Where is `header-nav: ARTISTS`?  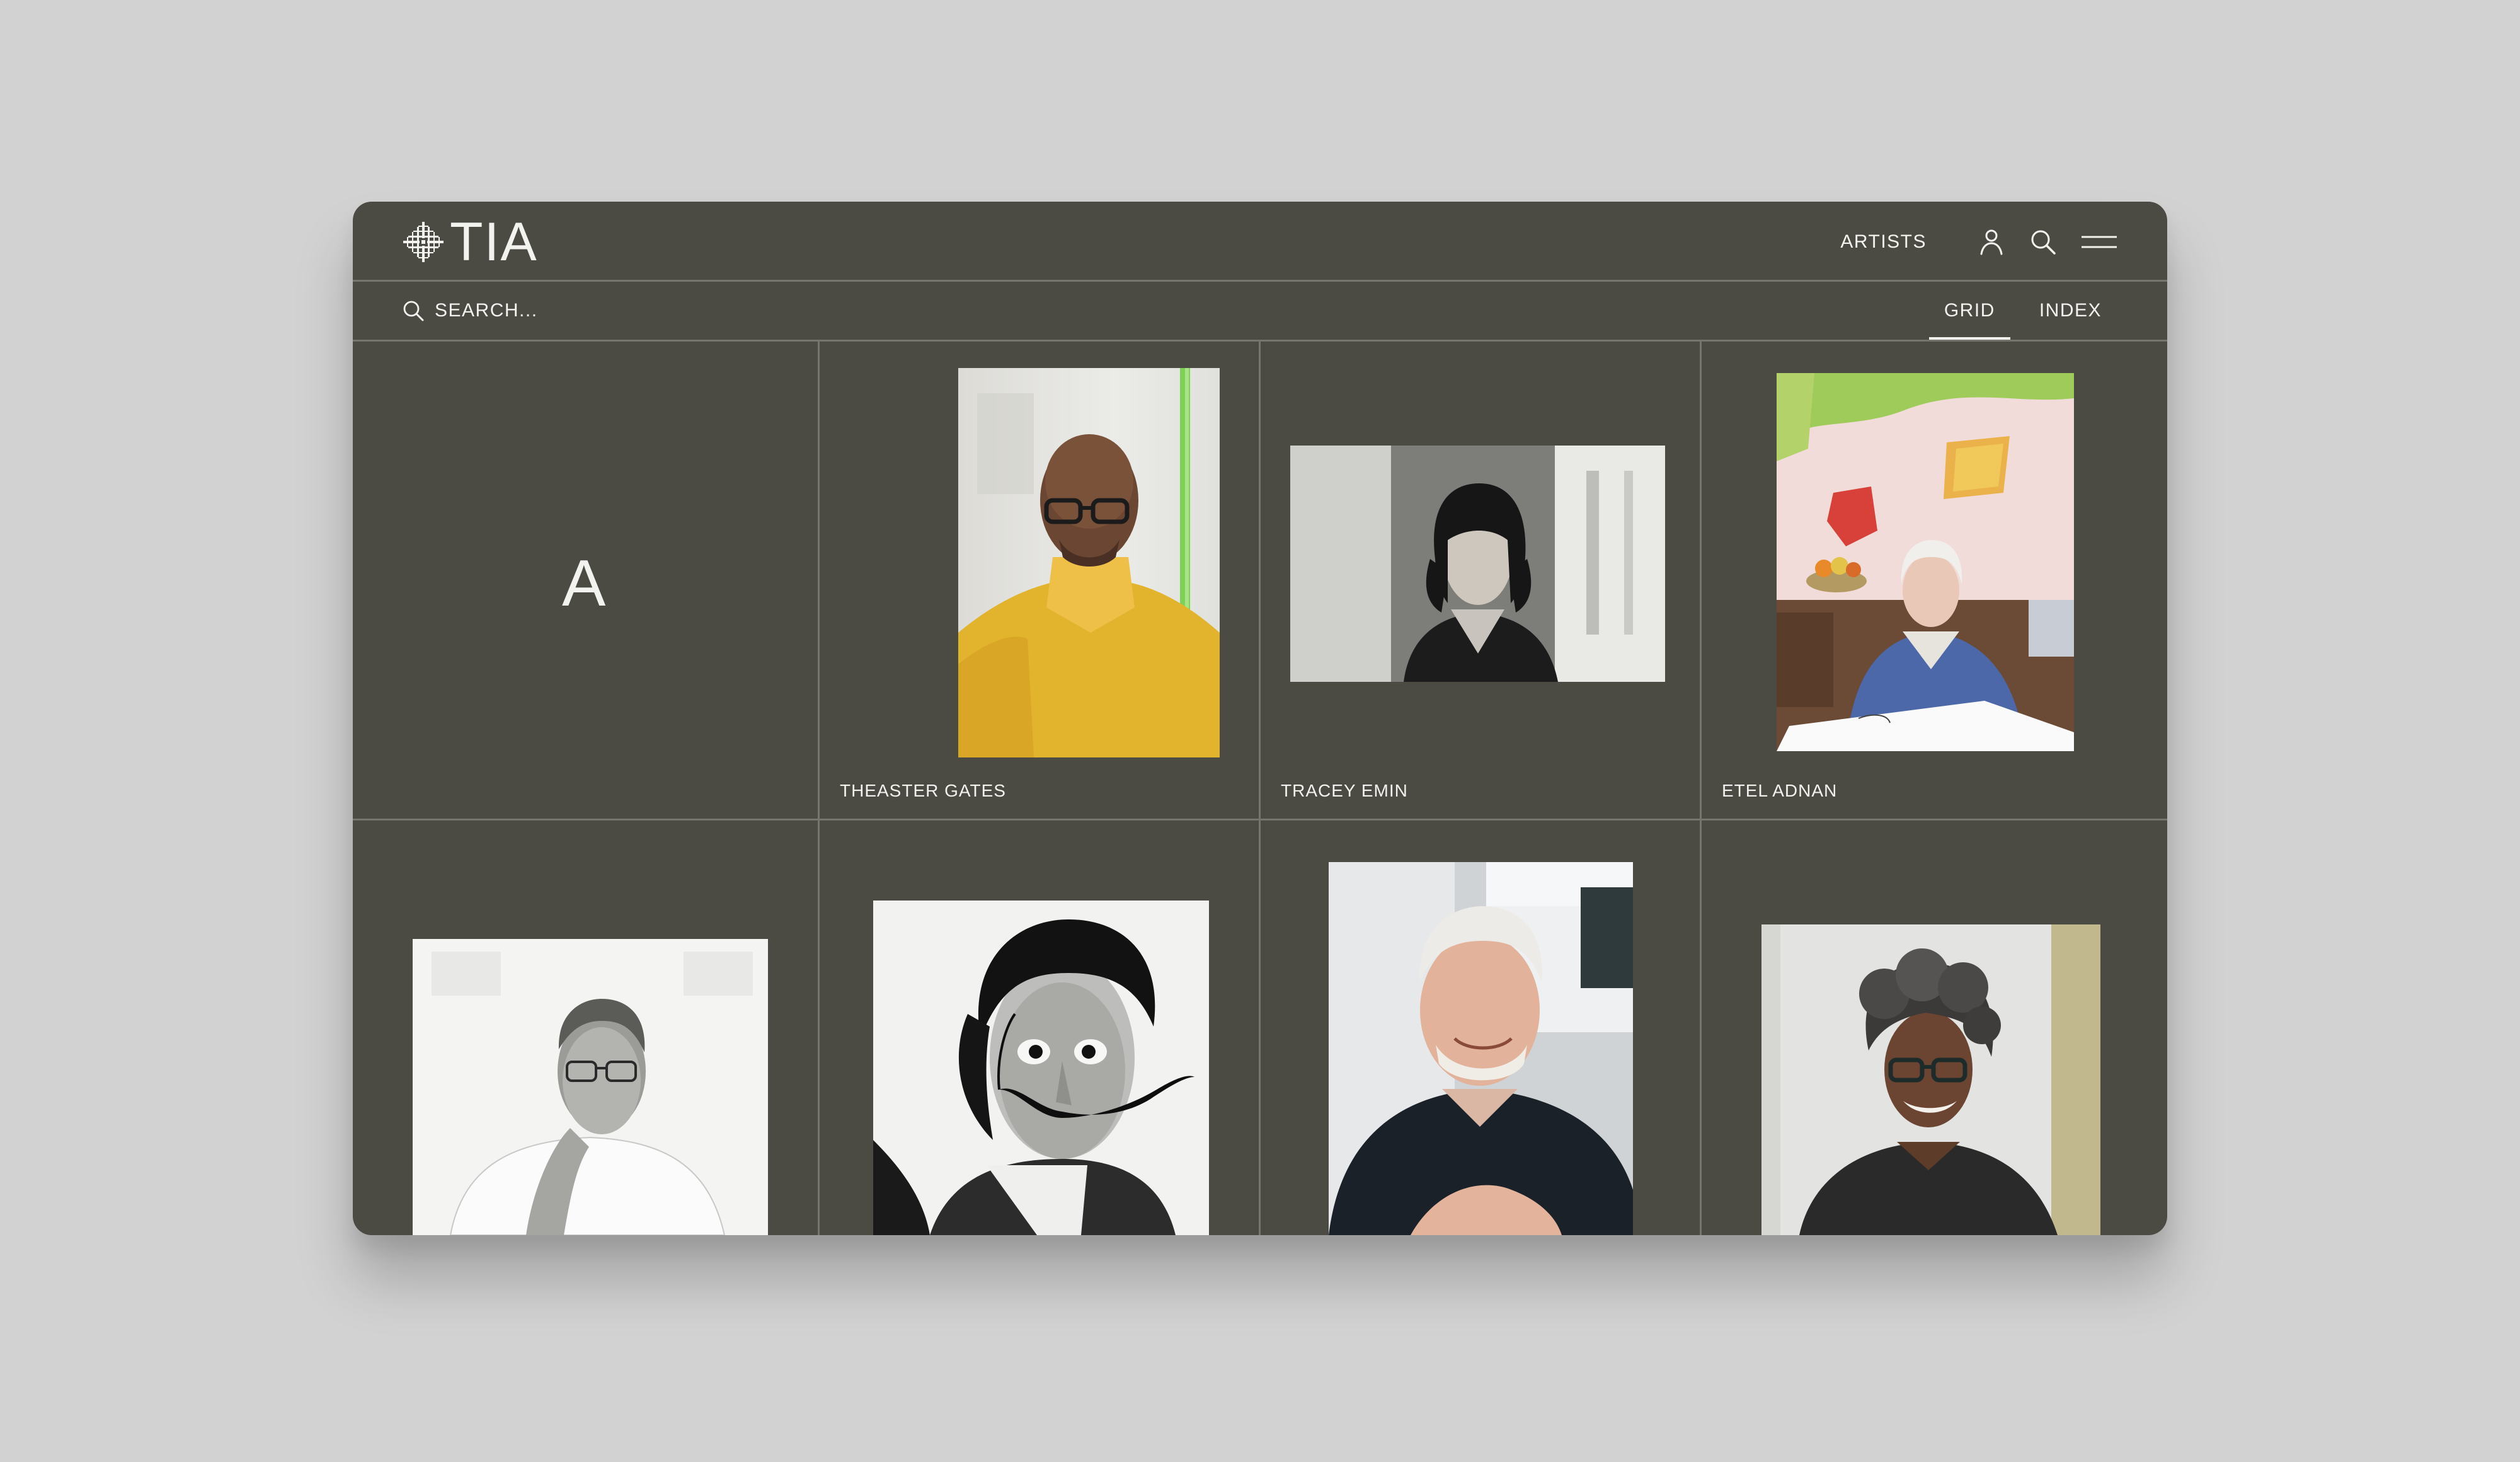 header-nav: ARTISTS is located at coordinates (1979, 242).